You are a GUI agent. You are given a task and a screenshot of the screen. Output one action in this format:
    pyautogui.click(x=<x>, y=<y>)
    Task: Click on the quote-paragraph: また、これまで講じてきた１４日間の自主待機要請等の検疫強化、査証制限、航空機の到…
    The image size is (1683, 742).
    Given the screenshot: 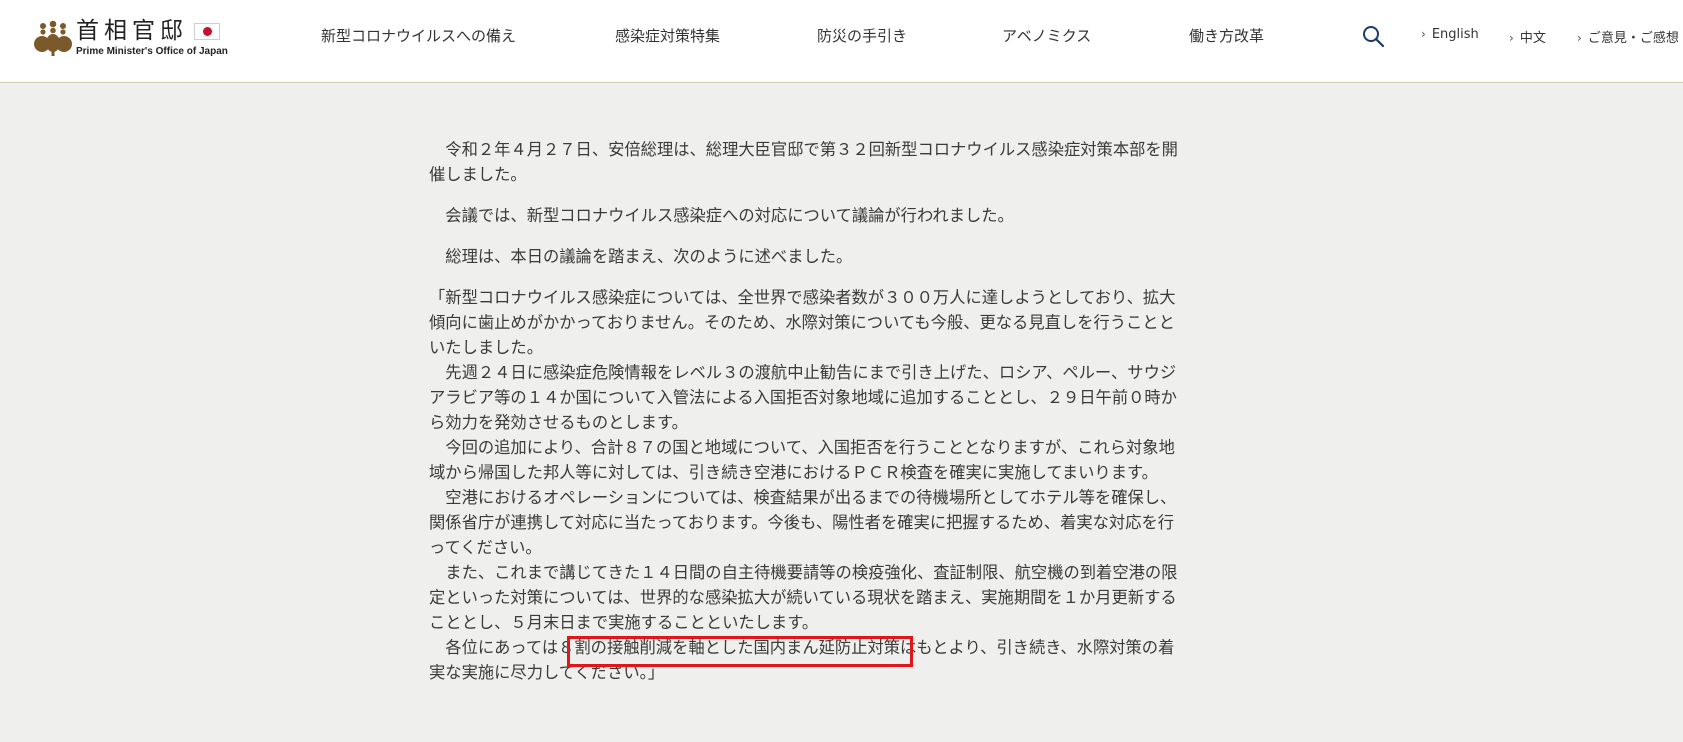 What is the action you would take?
    pyautogui.click(x=803, y=597)
    